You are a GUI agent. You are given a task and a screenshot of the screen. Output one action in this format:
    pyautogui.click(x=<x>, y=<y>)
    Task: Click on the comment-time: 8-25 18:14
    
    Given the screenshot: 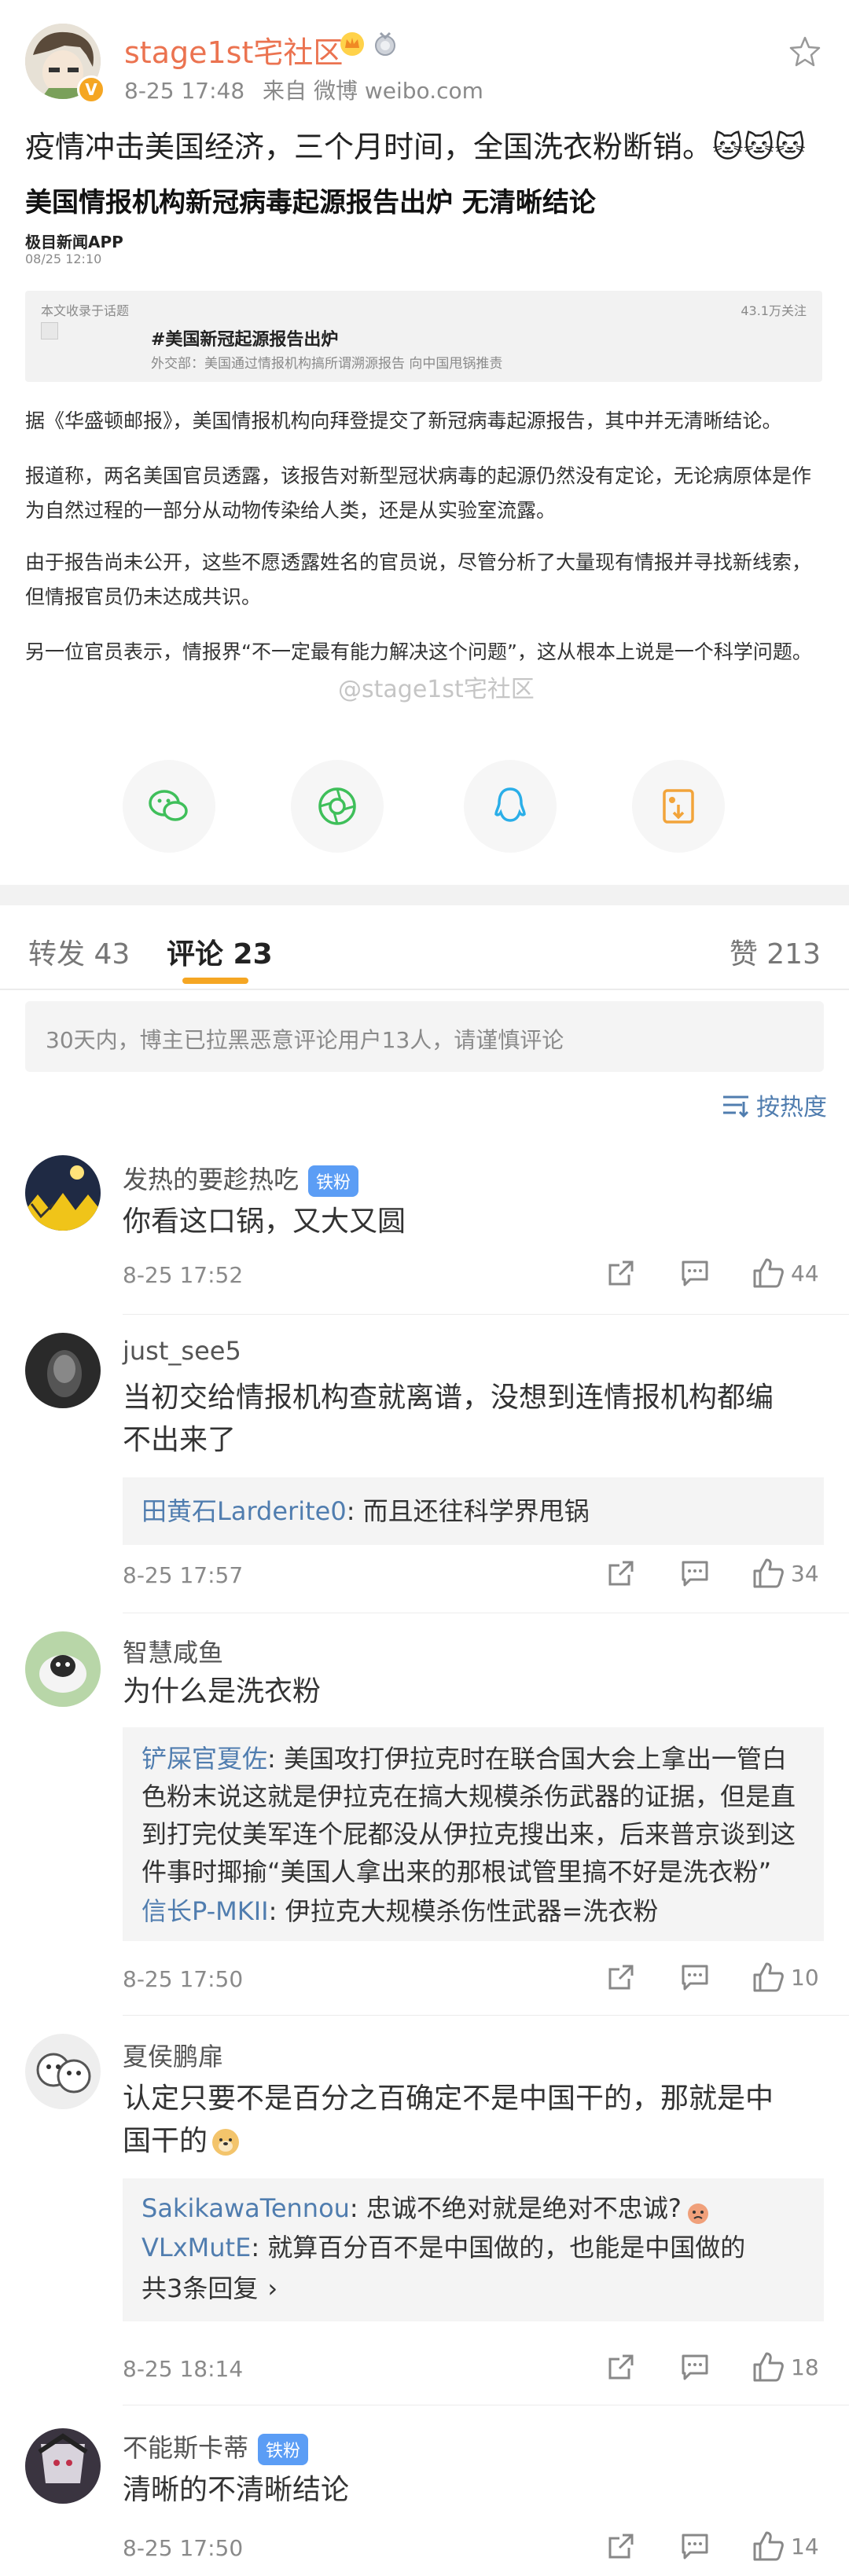 What is the action you would take?
    pyautogui.click(x=183, y=2369)
    